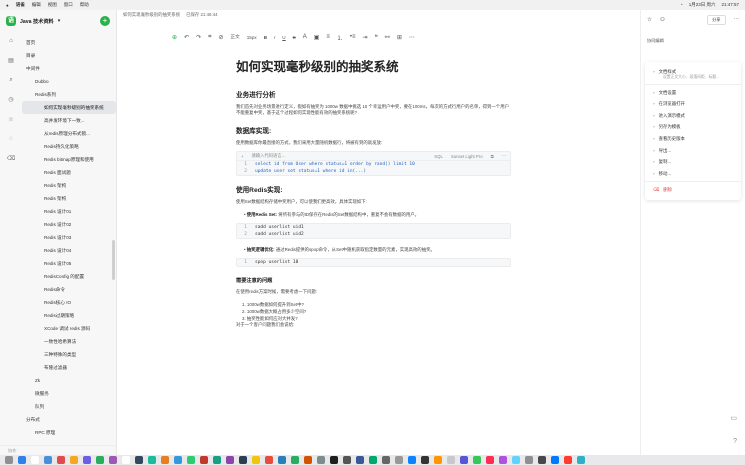  What do you see at coordinates (376, 311) in the screenshot?
I see `numbered-item: 2. 1000w数据大概占用多少空间?` at bounding box center [376, 311].